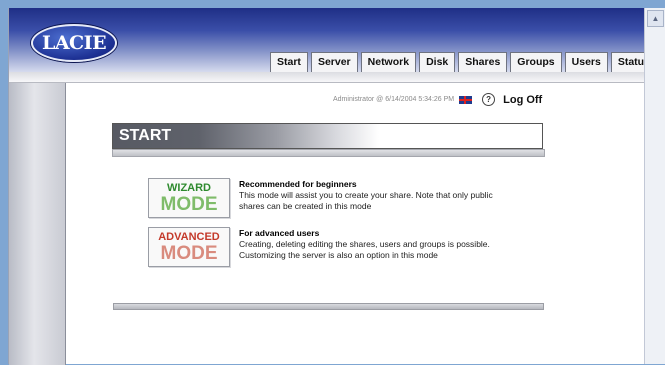 The width and height of the screenshot is (665, 365). What do you see at coordinates (489, 99) in the screenshot?
I see `help-icon: ?` at bounding box center [489, 99].